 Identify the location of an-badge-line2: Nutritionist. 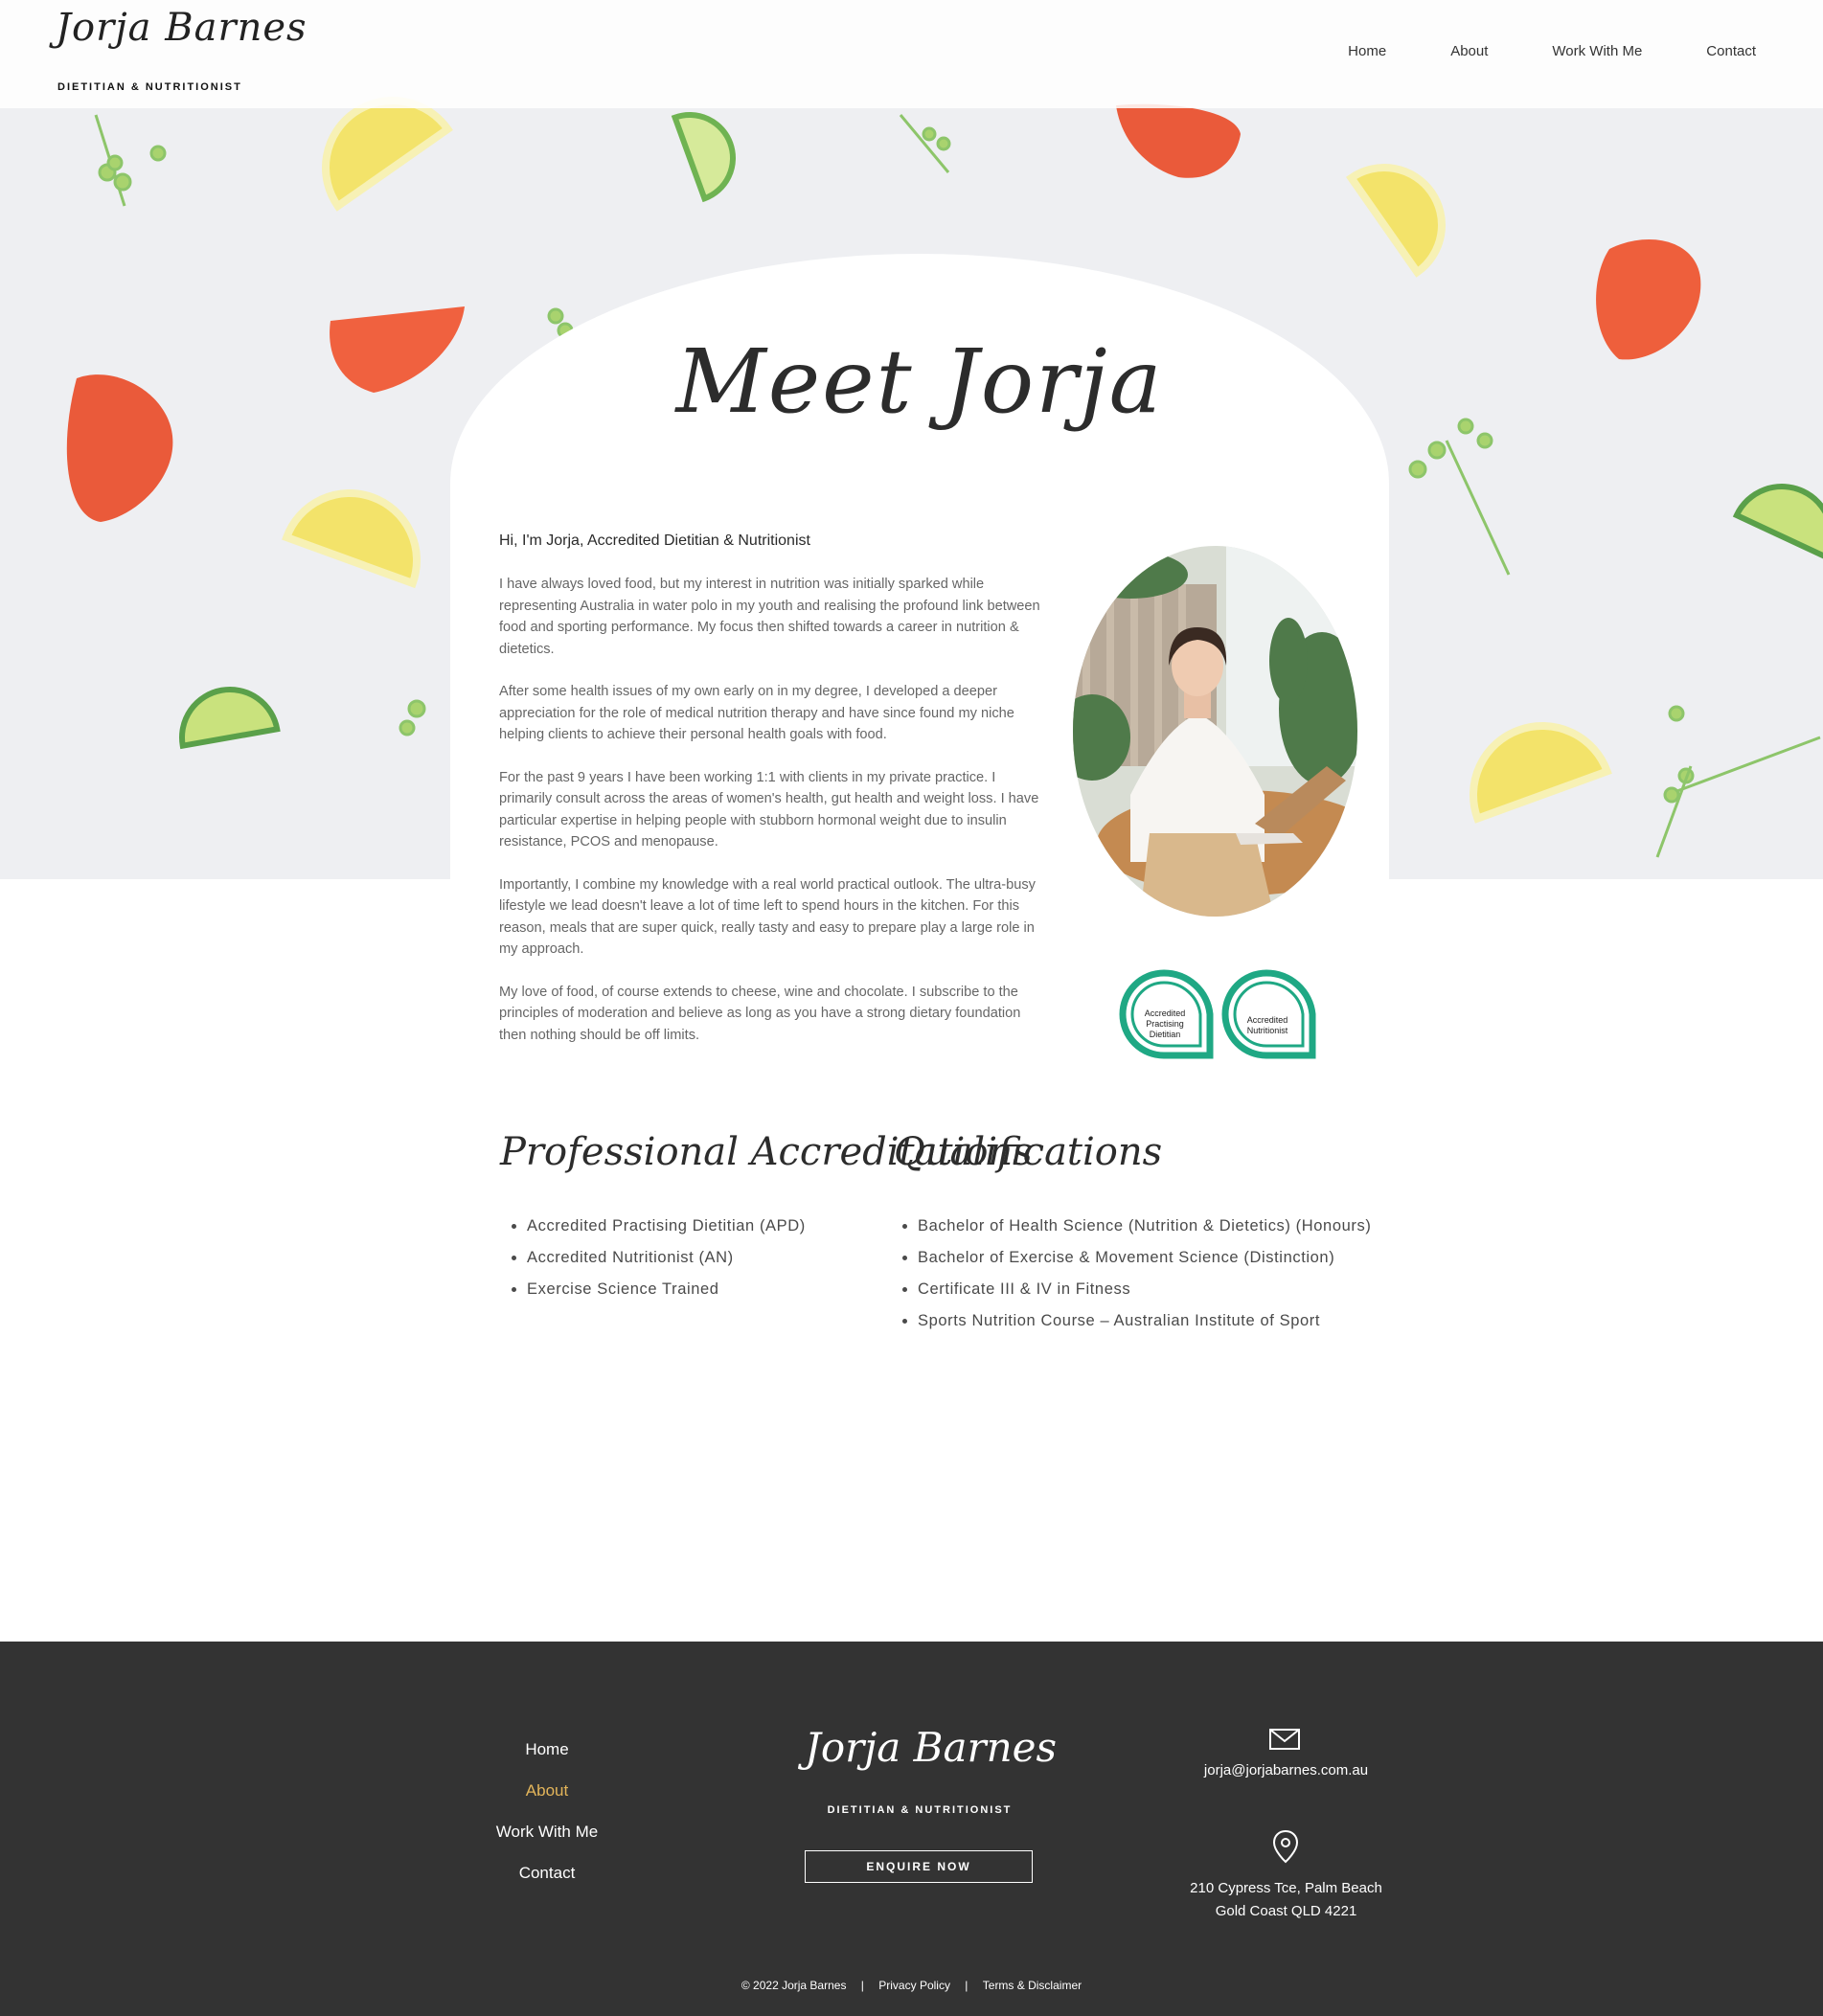
(1267, 1030).